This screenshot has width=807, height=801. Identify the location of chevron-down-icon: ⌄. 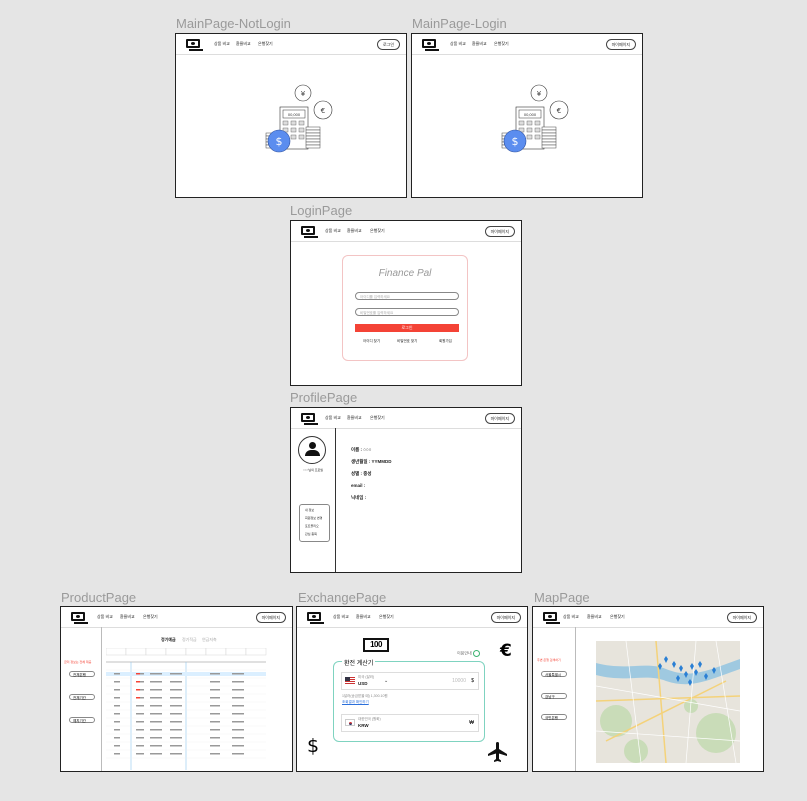
(386, 681).